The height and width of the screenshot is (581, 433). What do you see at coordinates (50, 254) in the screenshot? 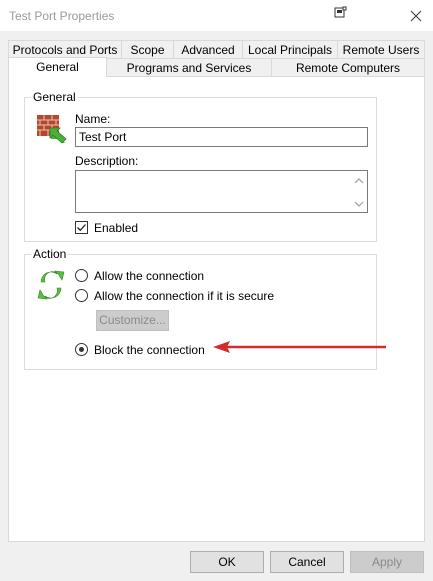
I see `action-group-title: Action` at bounding box center [50, 254].